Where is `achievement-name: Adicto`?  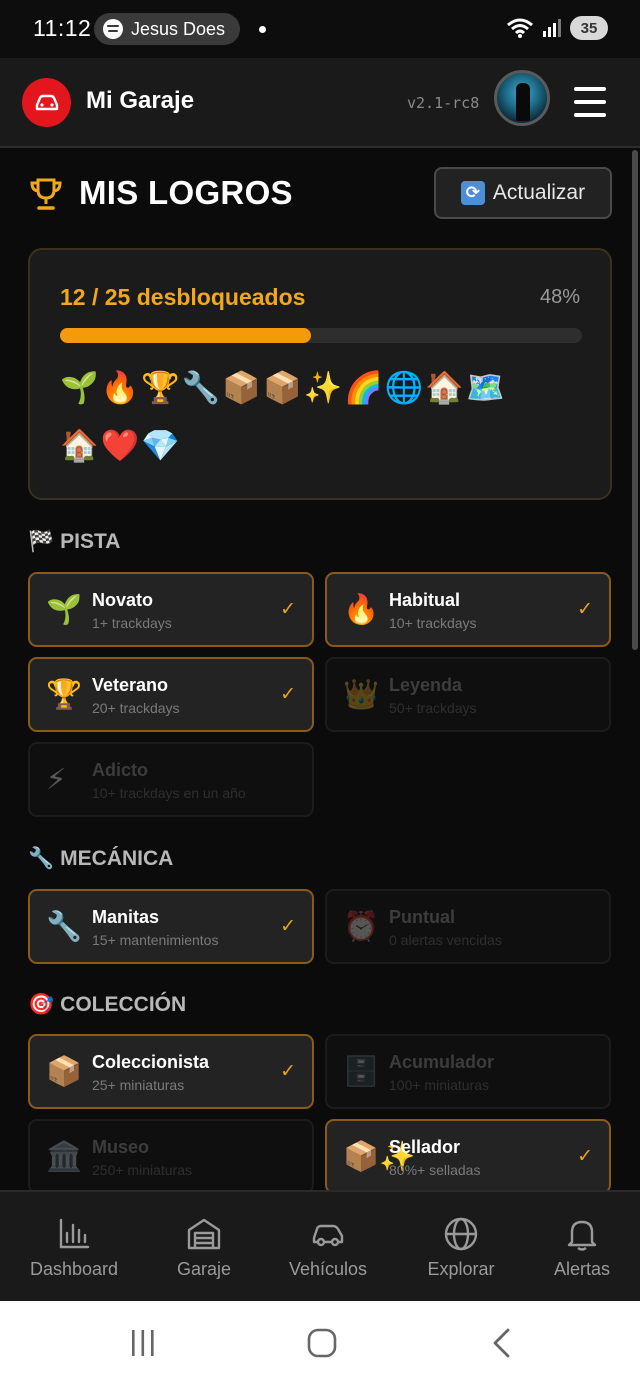 achievement-name: Adicto is located at coordinates (120, 770).